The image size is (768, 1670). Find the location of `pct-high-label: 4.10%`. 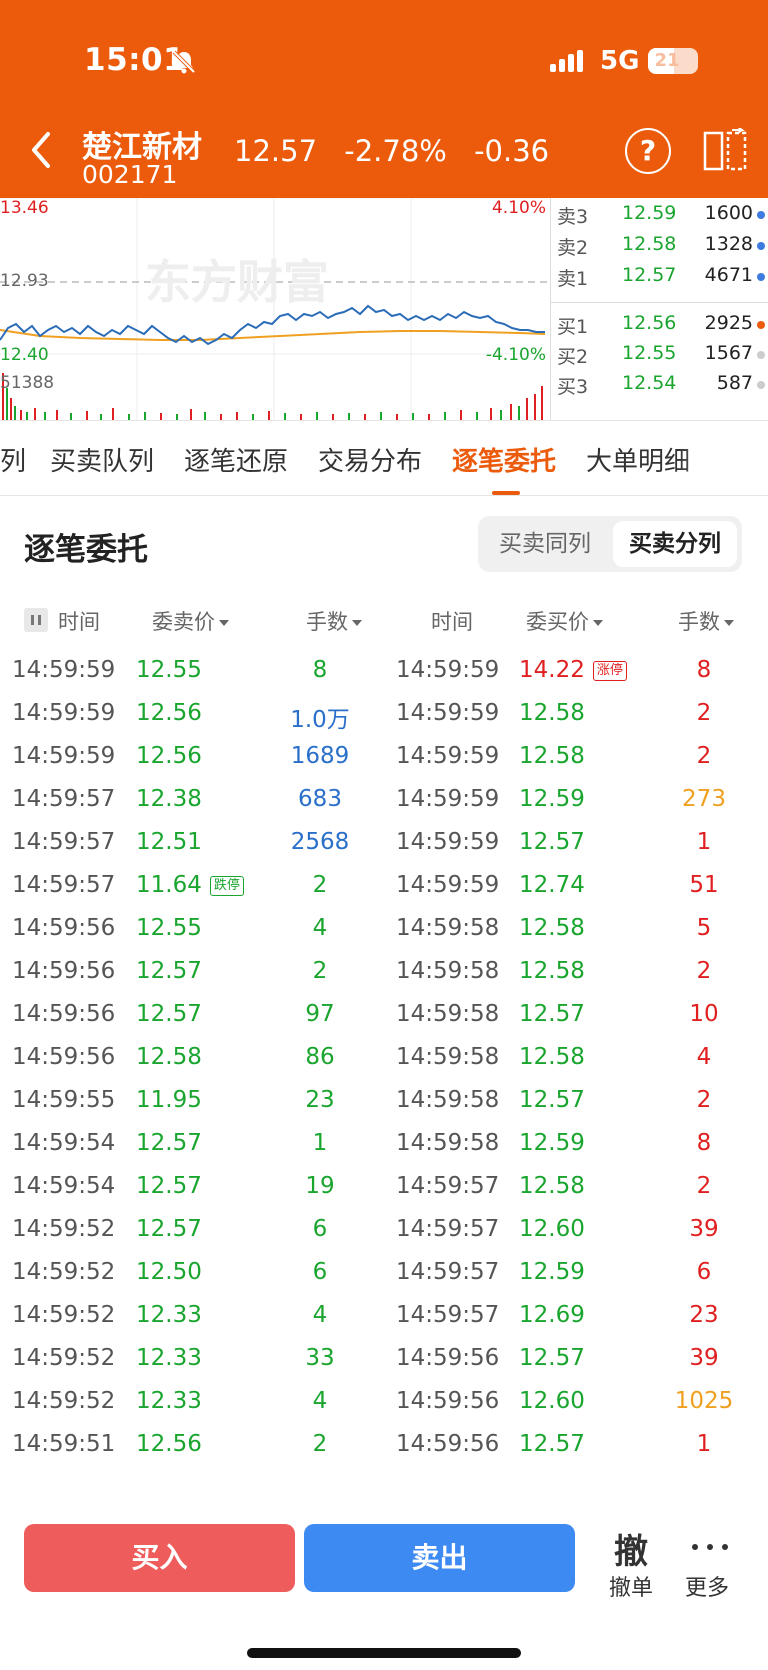

pct-high-label: 4.10% is located at coordinates (518, 208).